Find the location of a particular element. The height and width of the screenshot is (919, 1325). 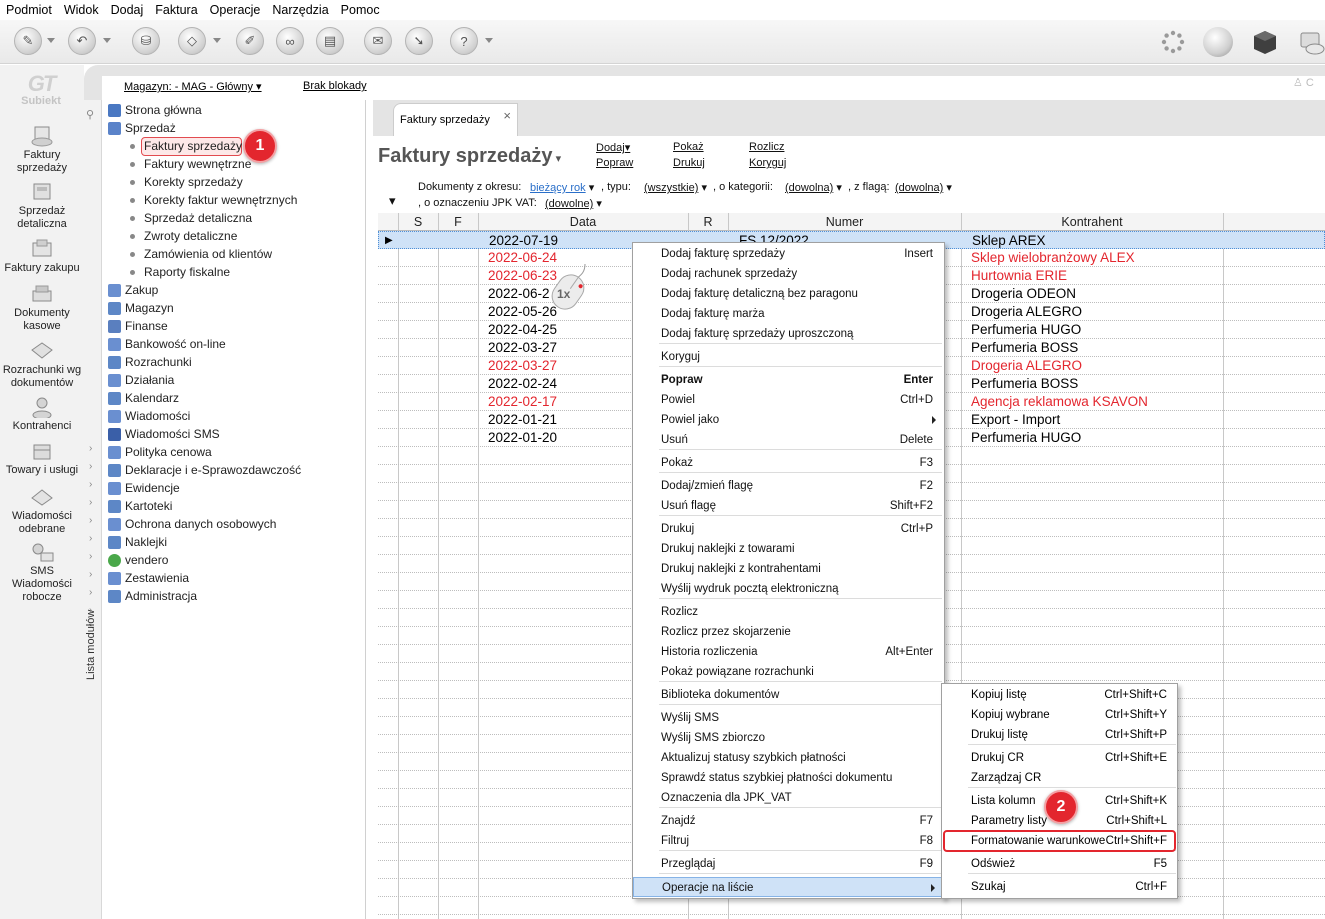

menu-item-wyślij-wydruk-pocztą-elektroniczną: Wyślij wydruk pocztą elektroniczną is located at coordinates (788, 589).